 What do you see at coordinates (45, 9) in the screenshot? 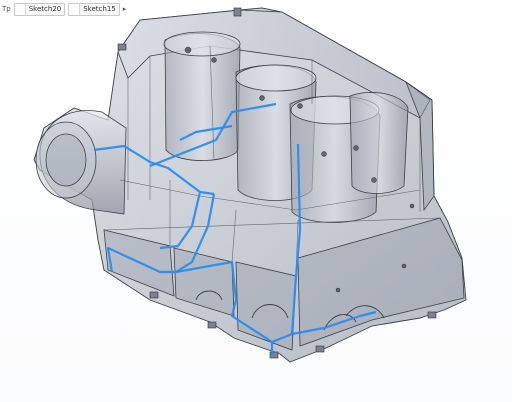
I see `breadcrumb-item-label: Sketch20` at bounding box center [45, 9].